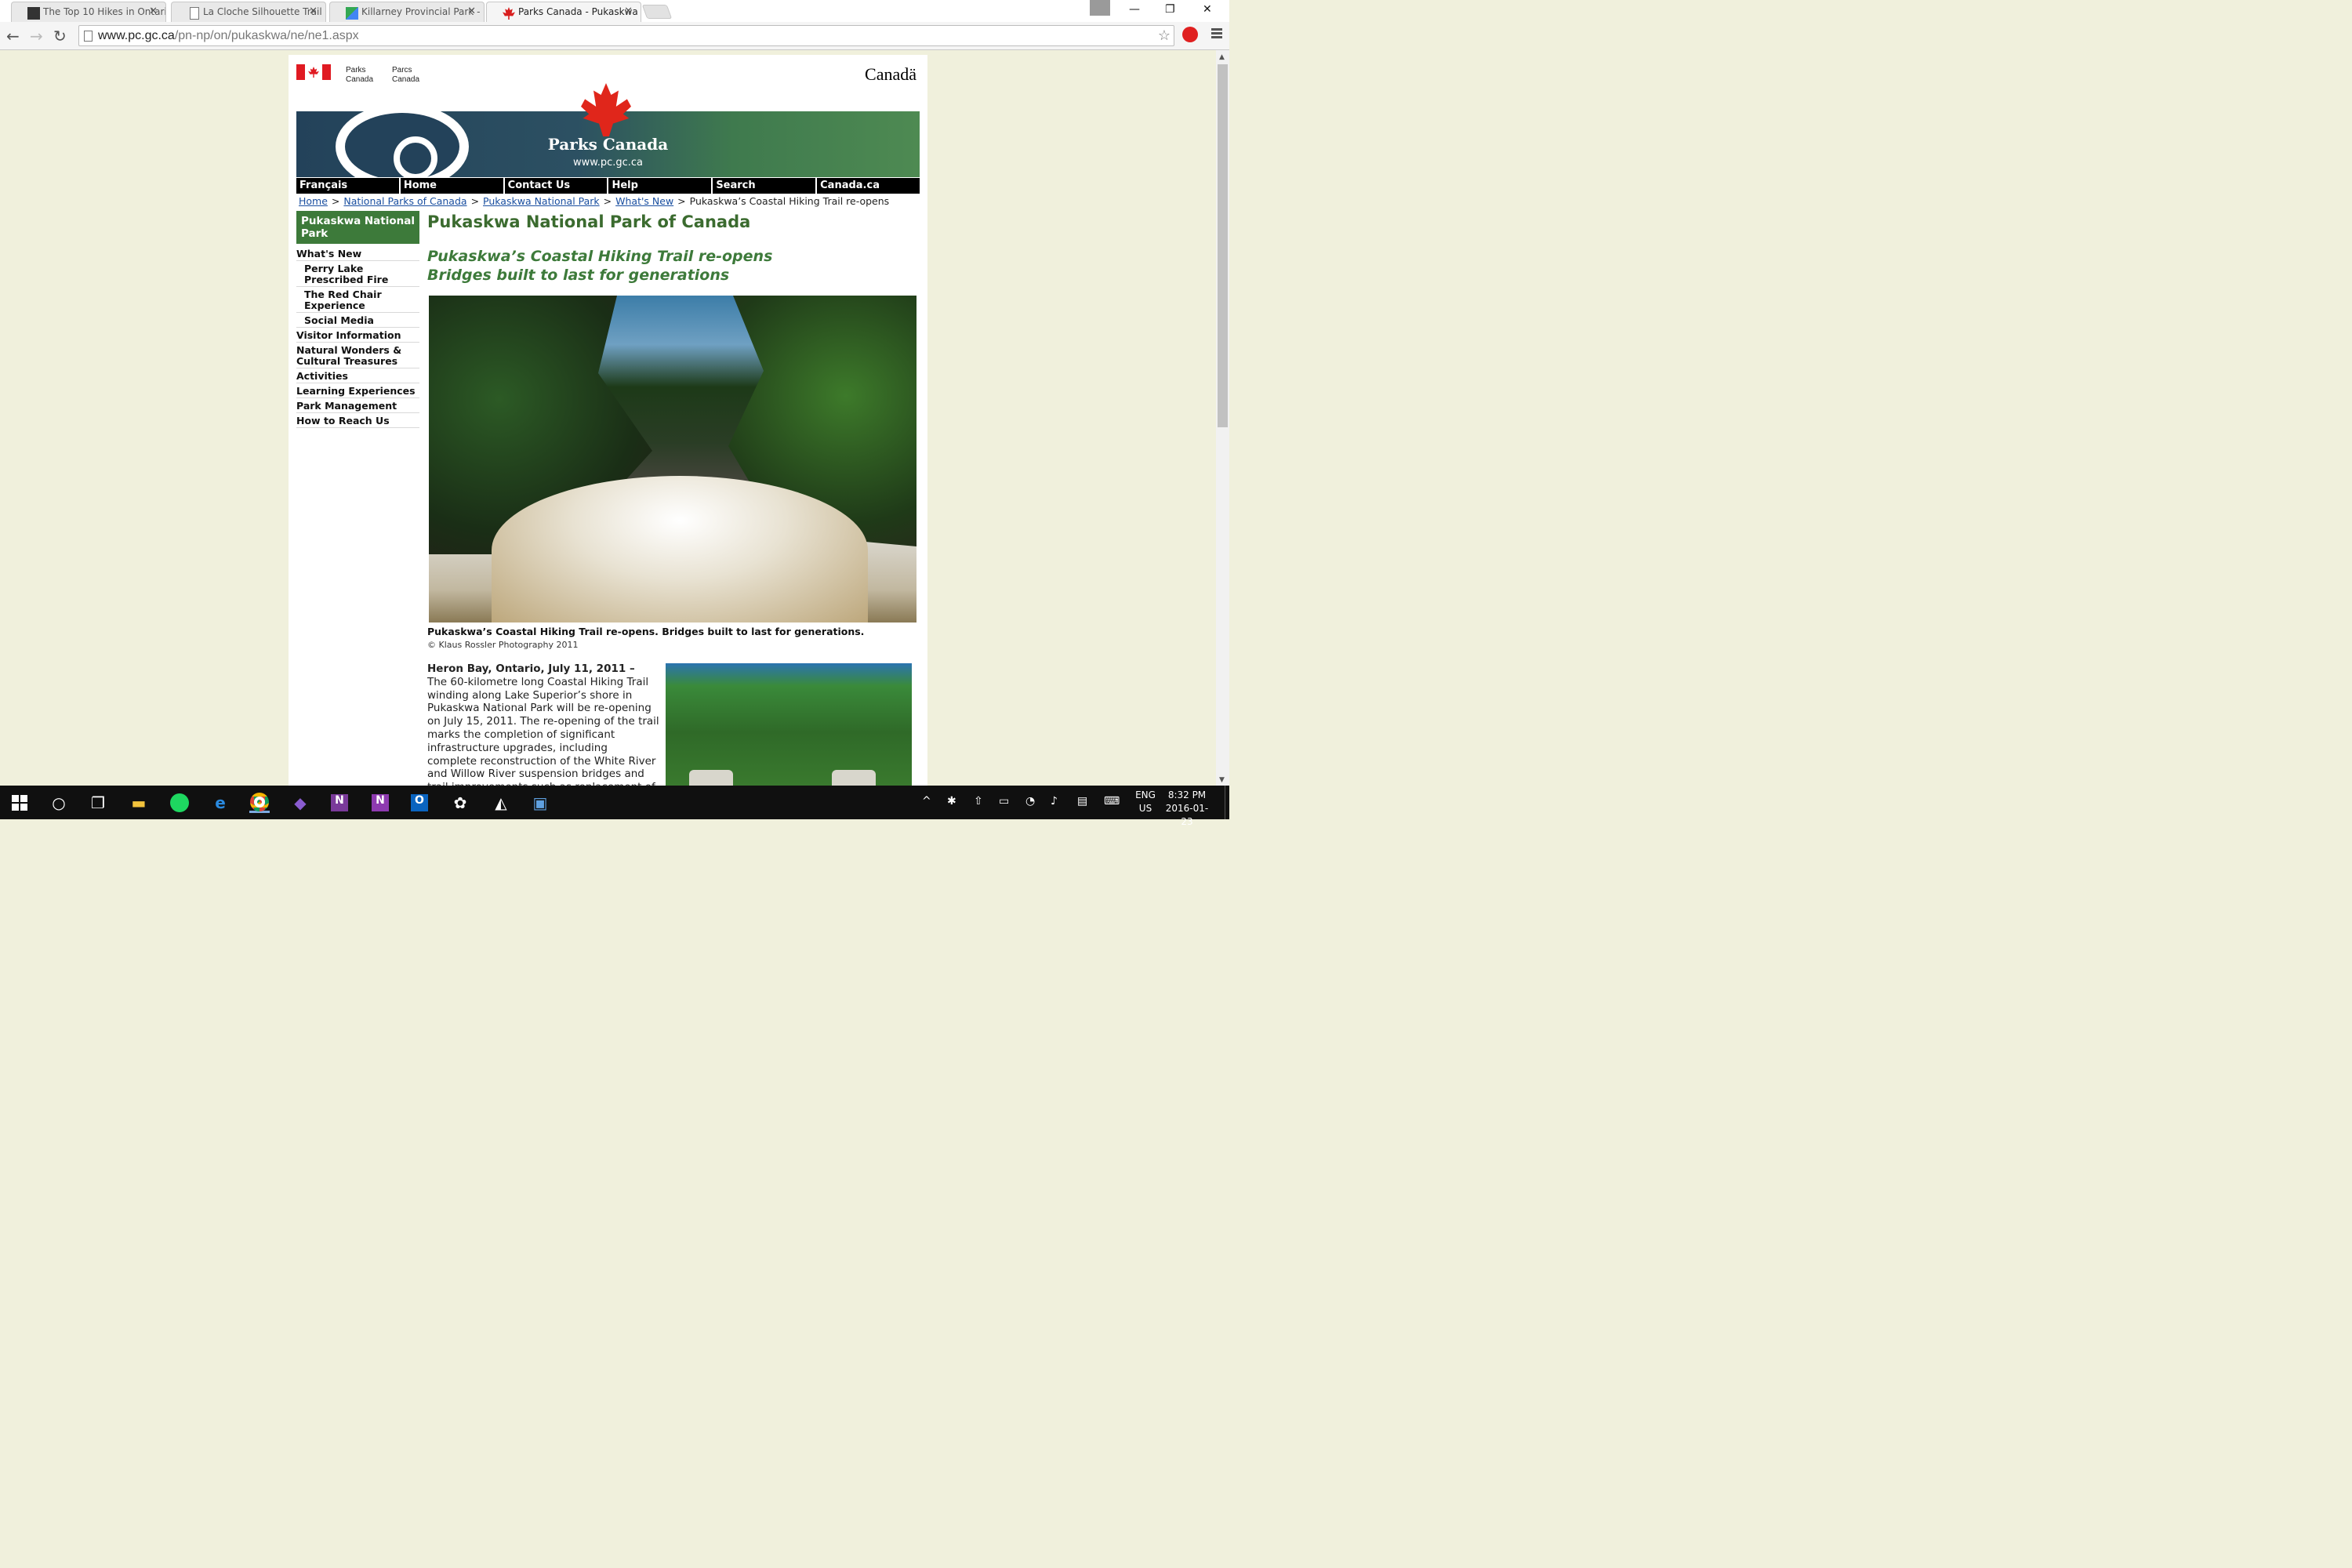 The image size is (2352, 1568). Describe the element at coordinates (402, 70) in the screenshot. I see `fip-fr-line-1: Parcs` at that location.